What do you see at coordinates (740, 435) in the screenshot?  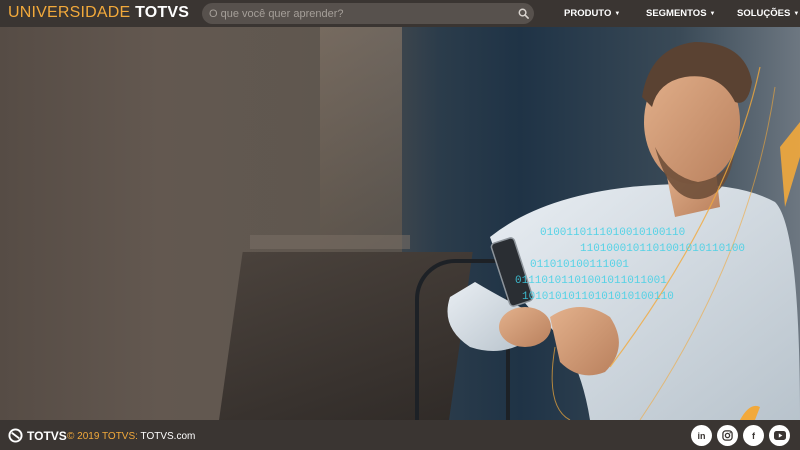 I see `social-links: in f` at bounding box center [740, 435].